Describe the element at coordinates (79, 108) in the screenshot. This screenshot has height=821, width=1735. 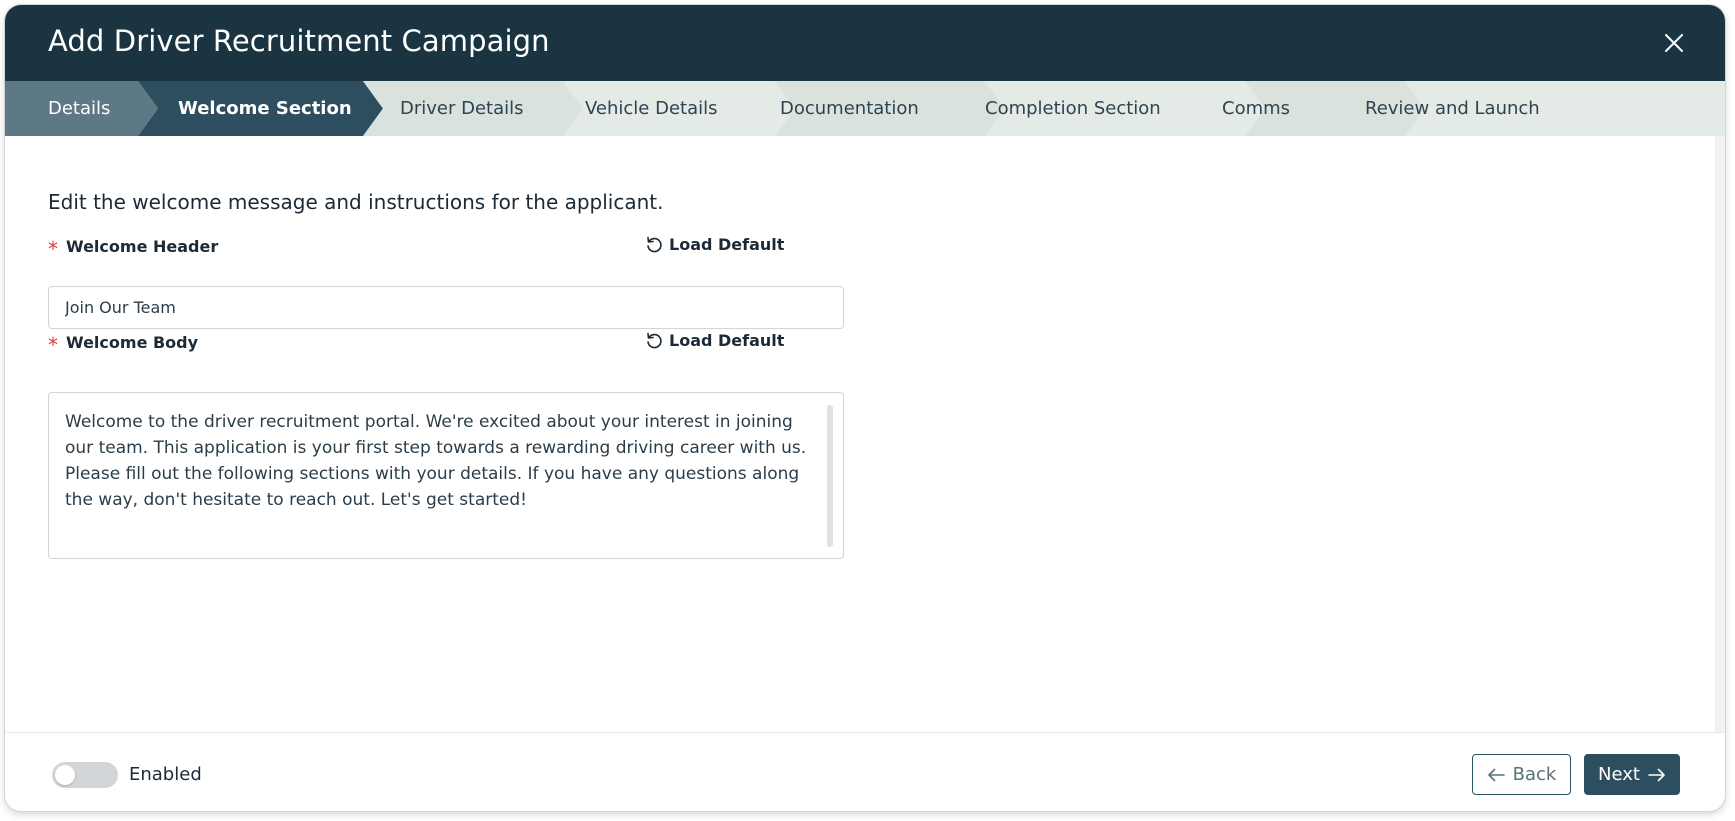
I see `step-details: Details` at that location.